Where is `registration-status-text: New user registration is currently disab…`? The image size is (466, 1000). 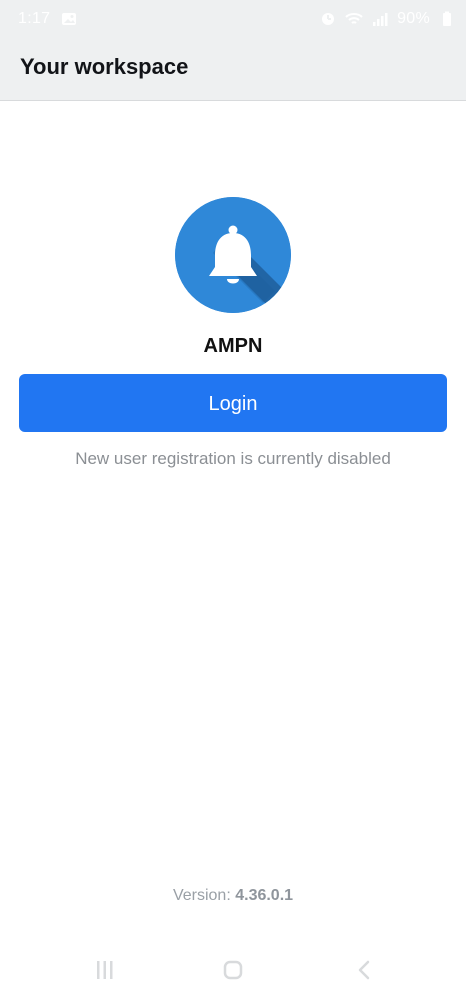 registration-status-text: New user registration is currently disab… is located at coordinates (233, 458).